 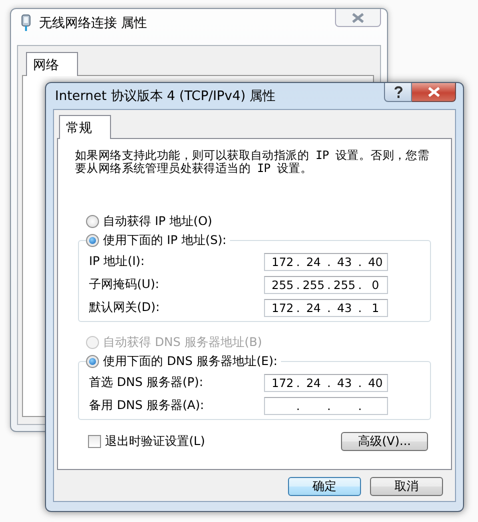 What do you see at coordinates (326, 307) in the screenshot?
I see `ip-address-field: 172 . 24 . 43 . 1` at bounding box center [326, 307].